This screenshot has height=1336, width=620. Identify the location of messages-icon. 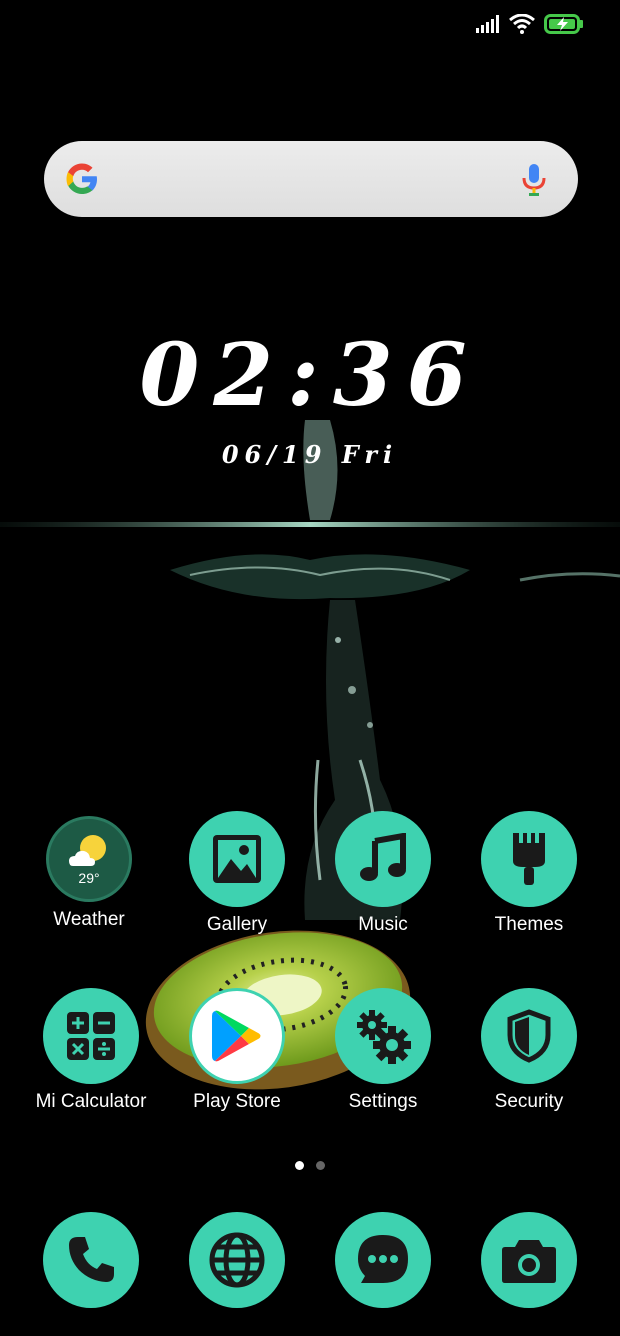
(383, 1259).